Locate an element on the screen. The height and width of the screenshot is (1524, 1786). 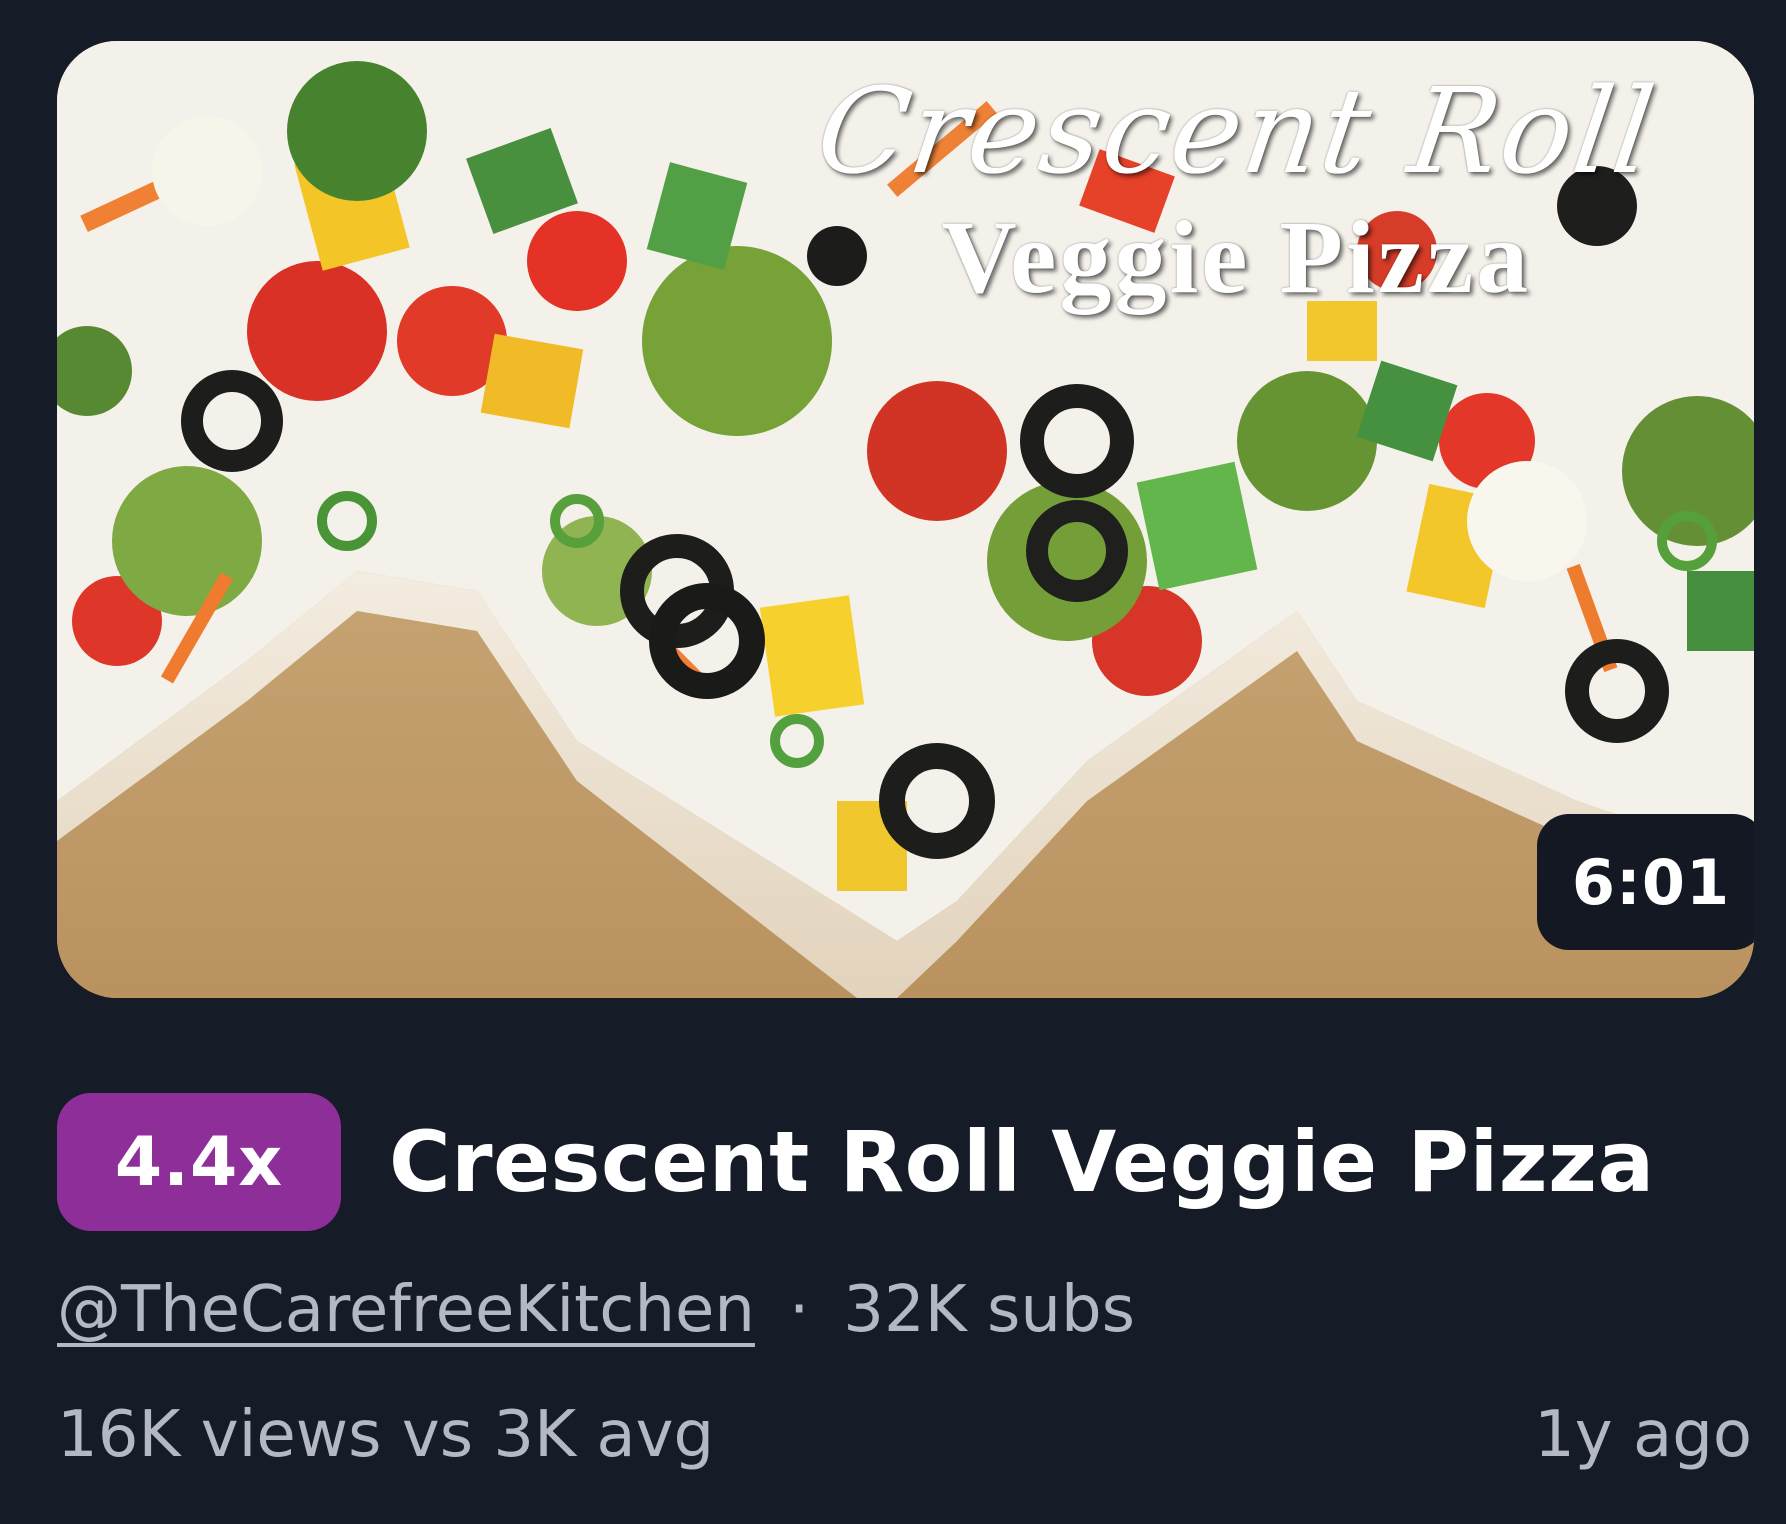
thumbnail-overlay-line-2: Veggie Pizza is located at coordinates (1236, 257).